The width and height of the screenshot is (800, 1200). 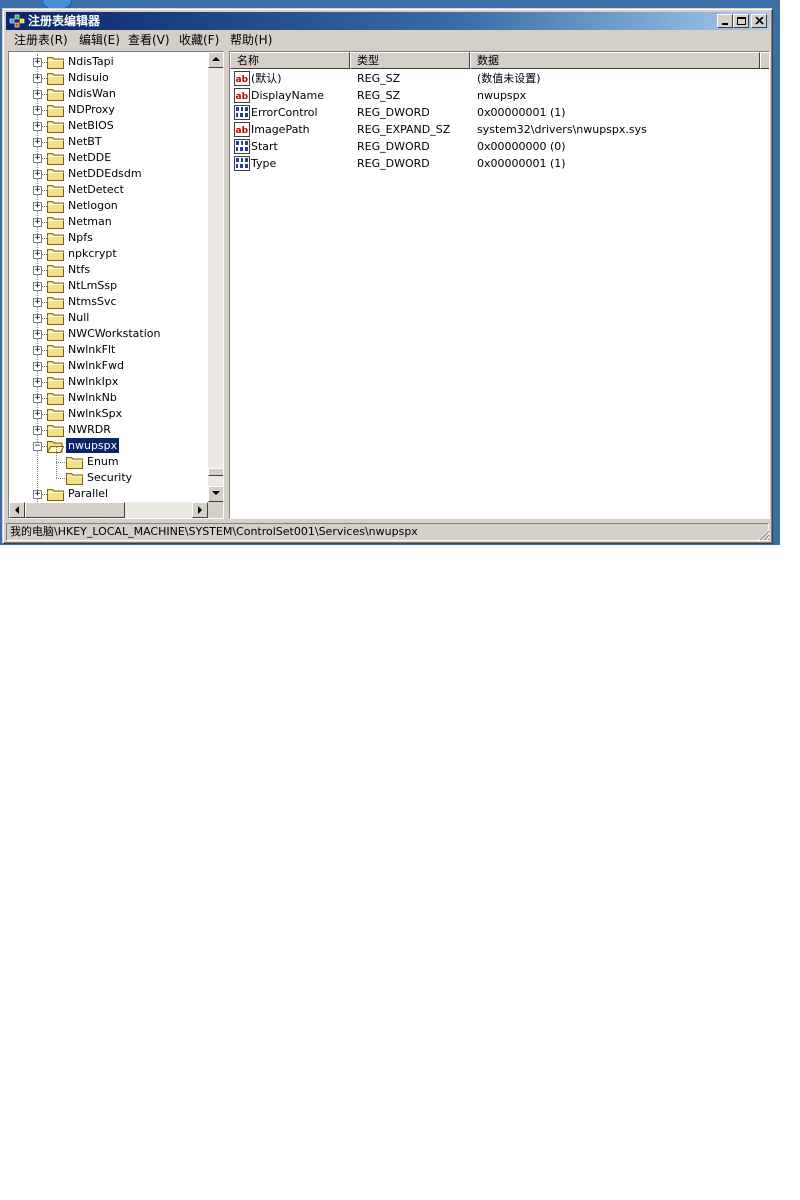 What do you see at coordinates (200, 510) in the screenshot?
I see `scroll-right-button` at bounding box center [200, 510].